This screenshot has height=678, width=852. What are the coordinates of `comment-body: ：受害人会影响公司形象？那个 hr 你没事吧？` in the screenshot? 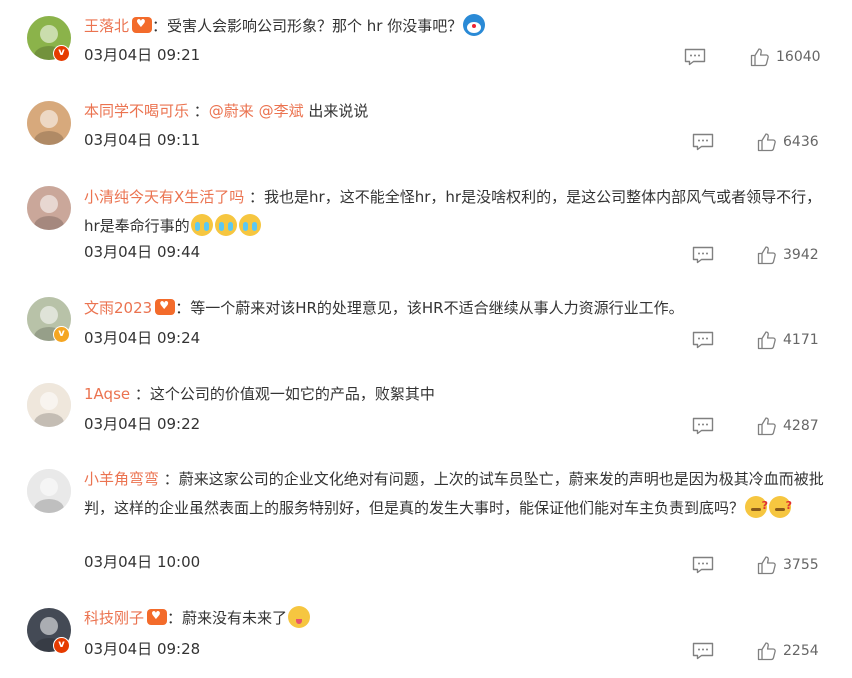 It's located at (307, 26).